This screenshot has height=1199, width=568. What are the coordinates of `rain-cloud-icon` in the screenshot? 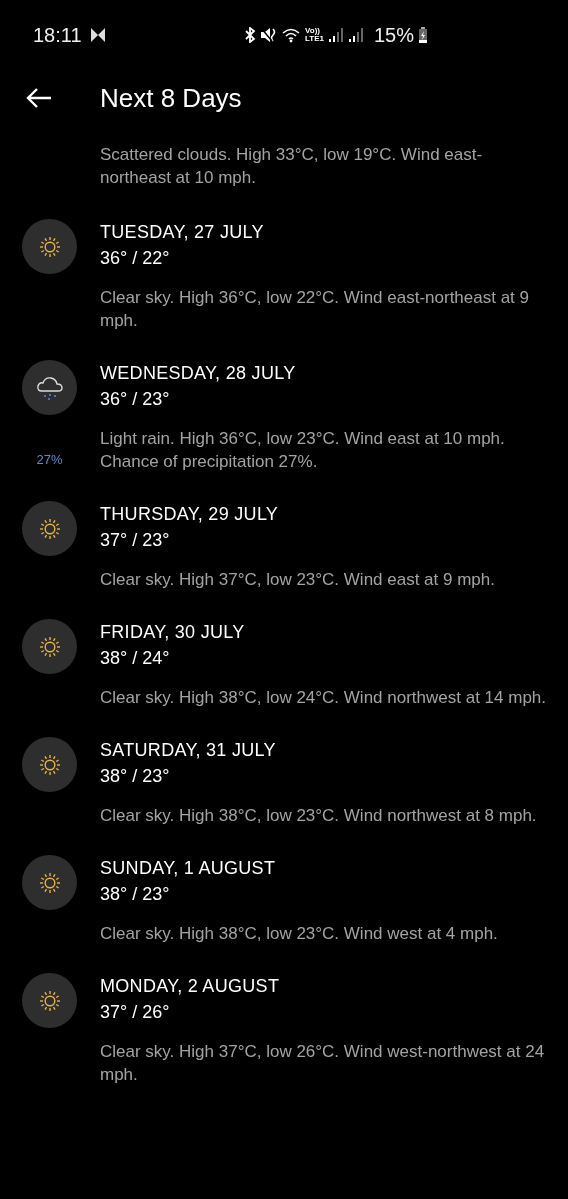 It's located at (49, 387).